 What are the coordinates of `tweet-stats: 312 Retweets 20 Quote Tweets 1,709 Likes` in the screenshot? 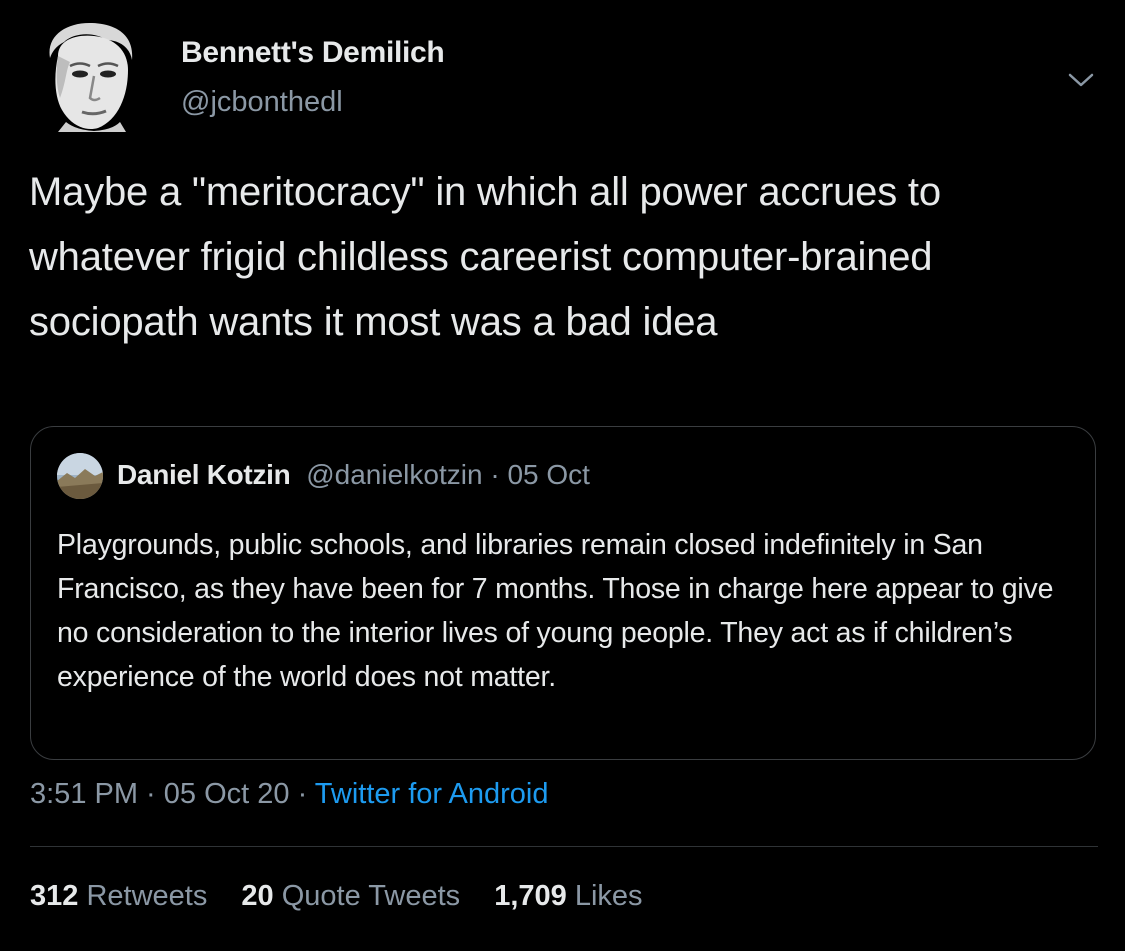 It's located at (349, 896).